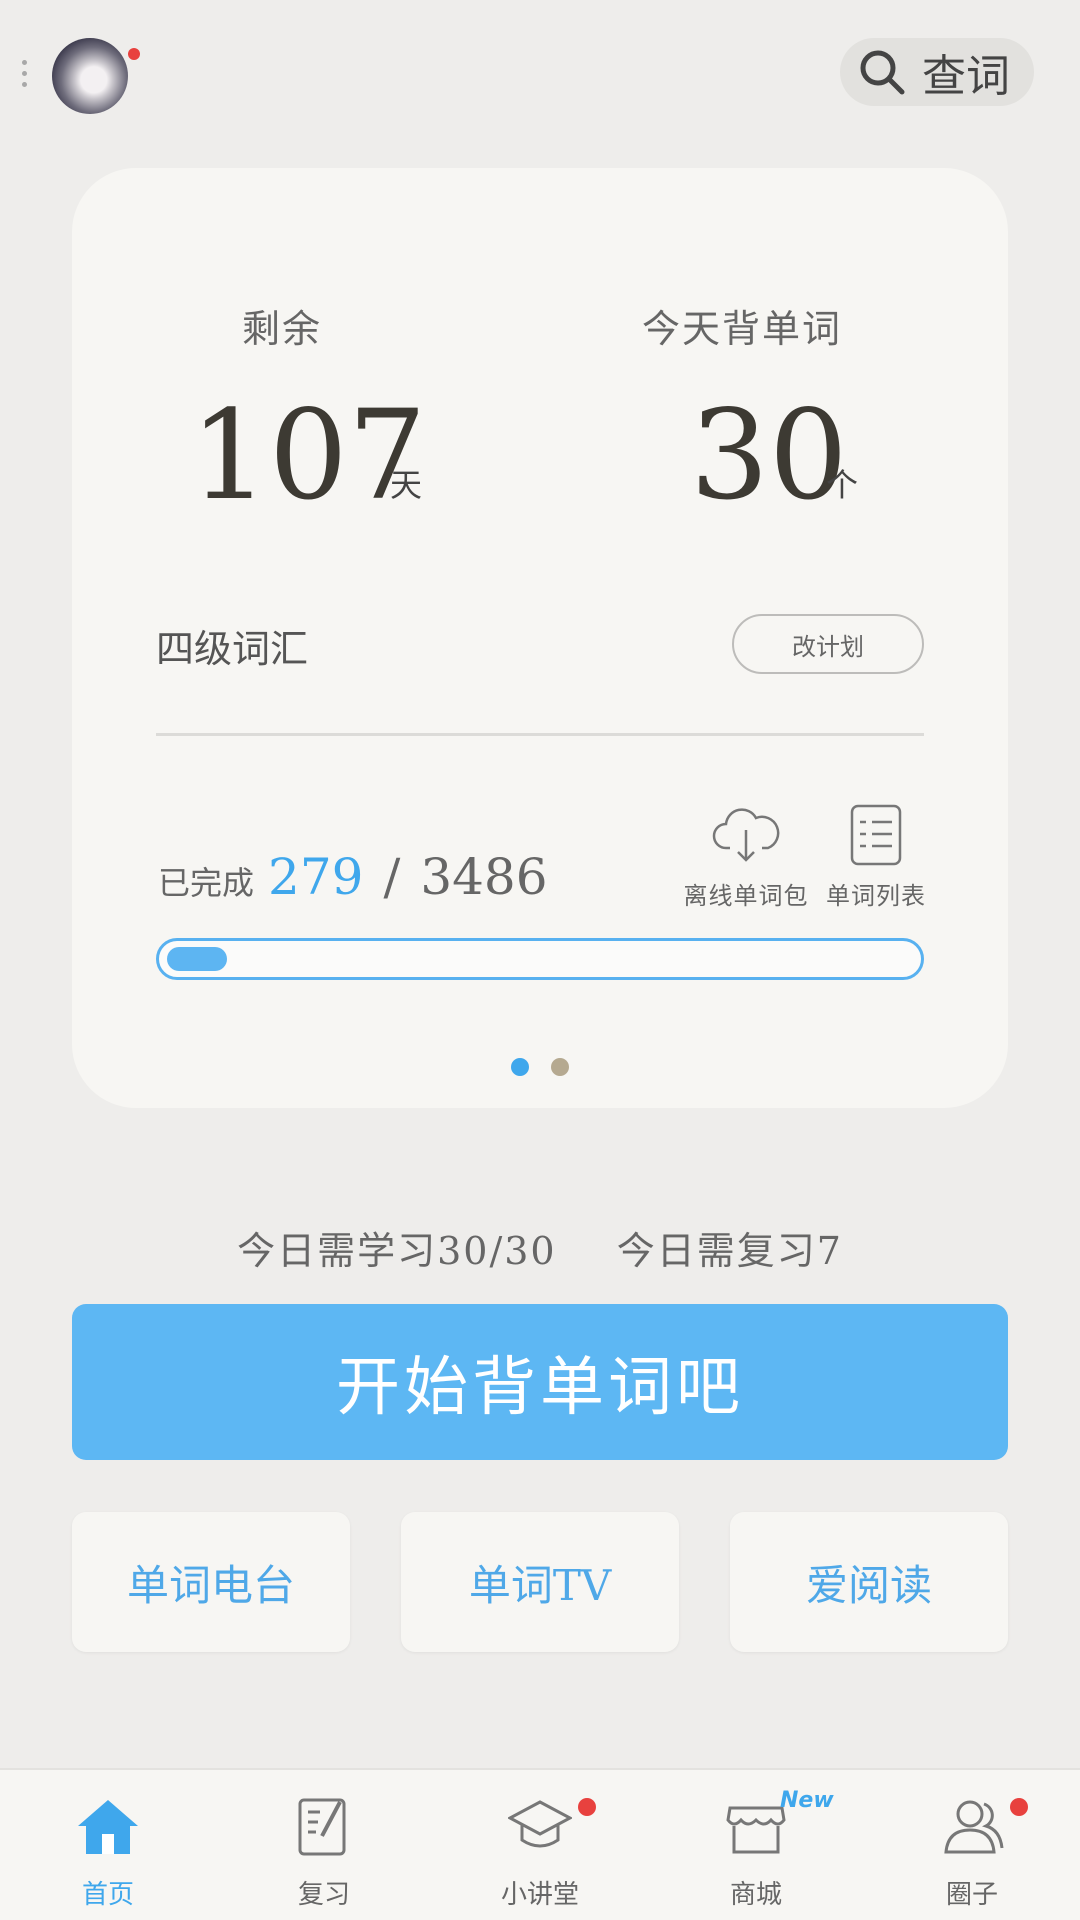  Describe the element at coordinates (316, 877) in the screenshot. I see `completed-count: 279` at that location.